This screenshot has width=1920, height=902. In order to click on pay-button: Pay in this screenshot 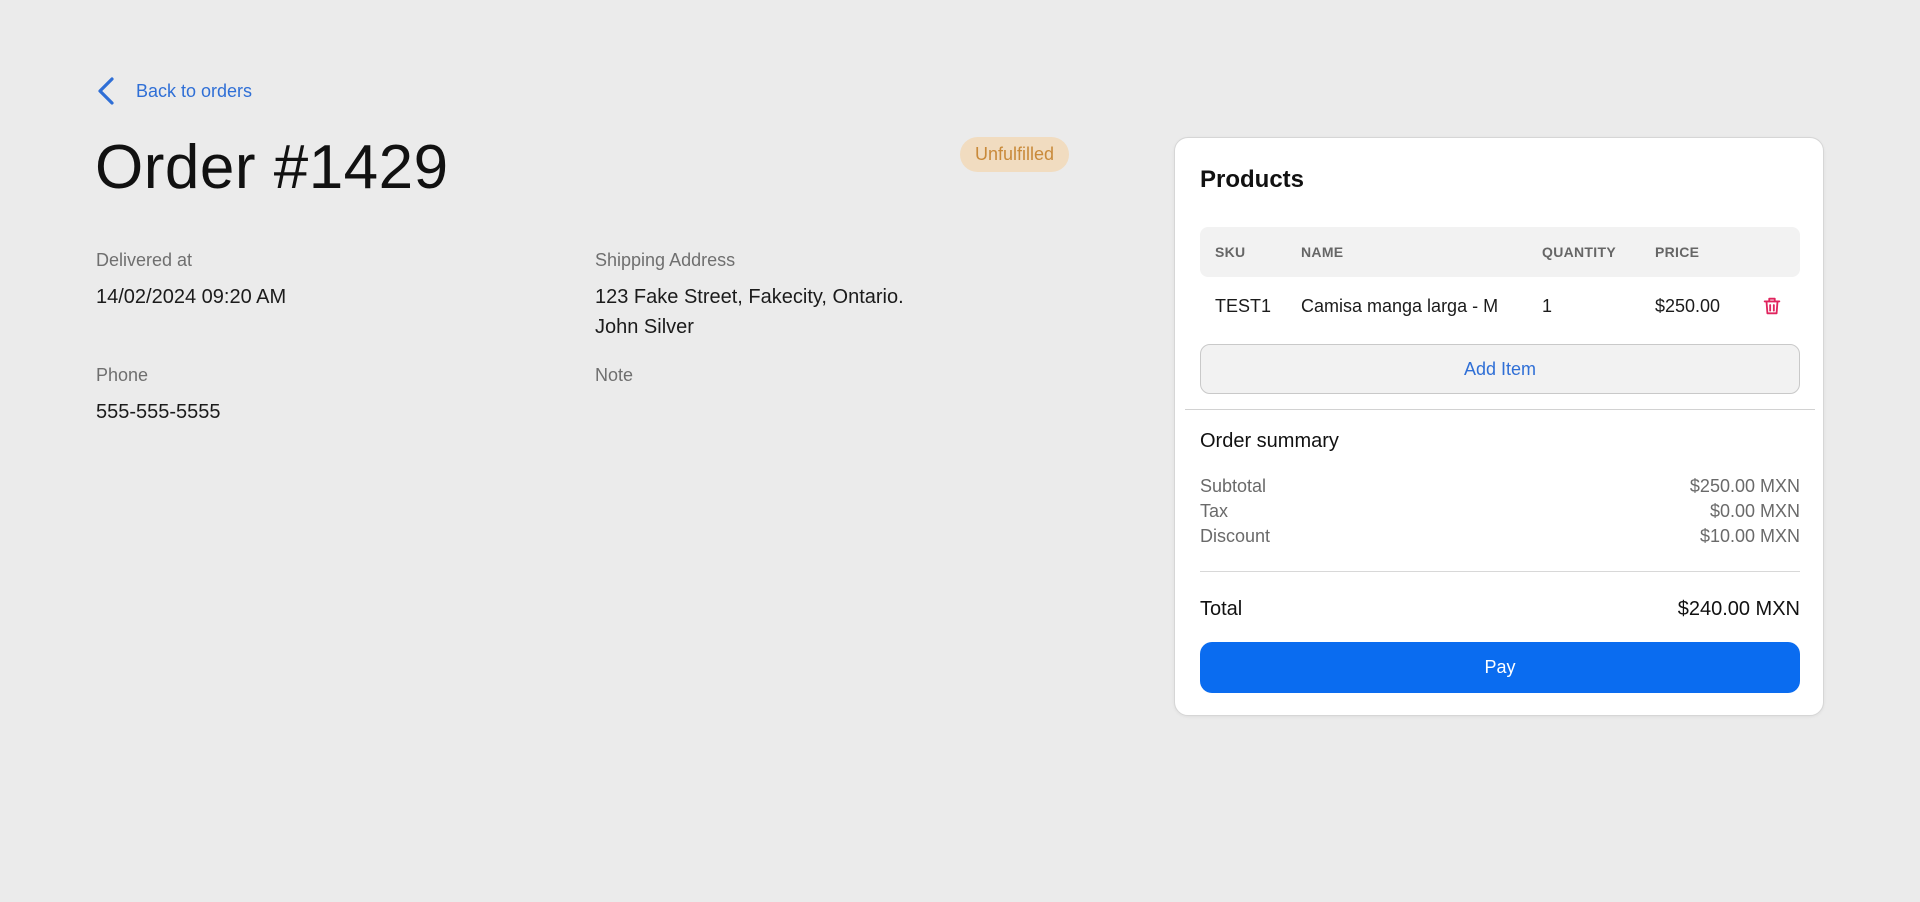, I will do `click(1500, 667)`.